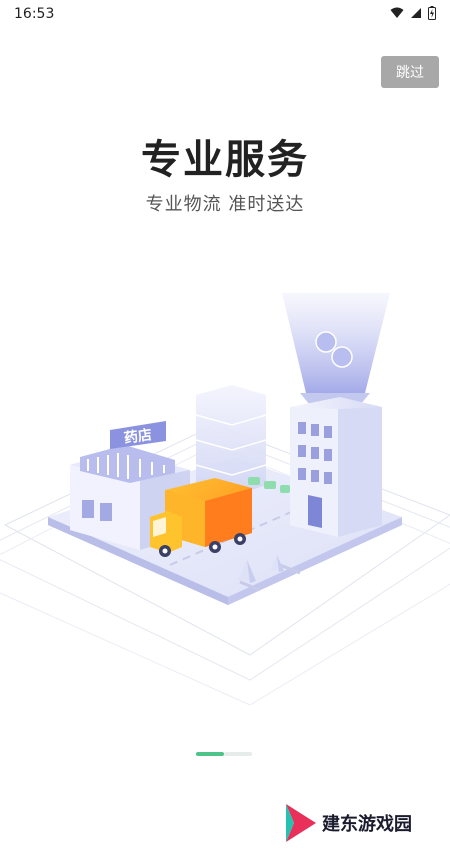 The height and width of the screenshot is (850, 450). I want to click on signal-icon, so click(416, 13).